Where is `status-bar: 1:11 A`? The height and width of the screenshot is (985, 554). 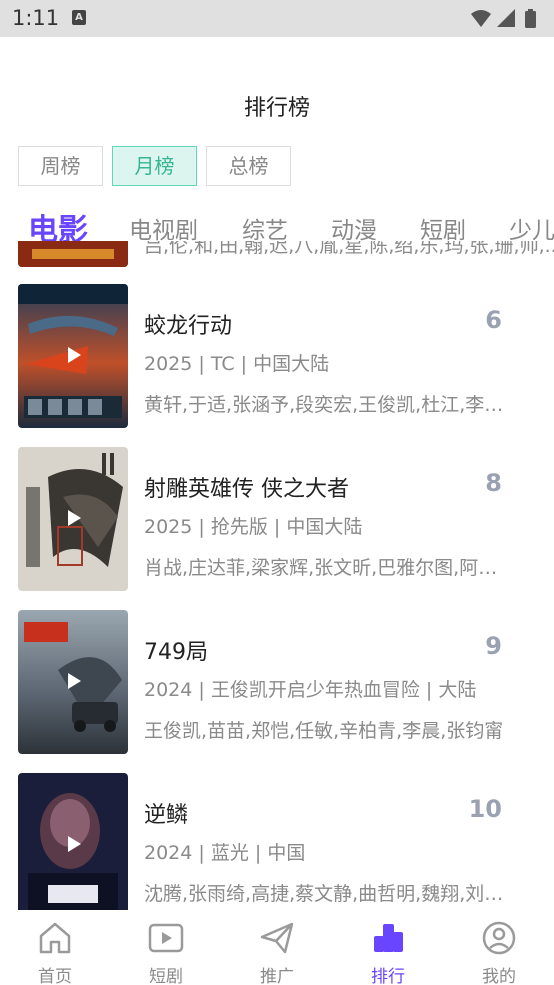
status-bar: 1:11 A is located at coordinates (277, 18).